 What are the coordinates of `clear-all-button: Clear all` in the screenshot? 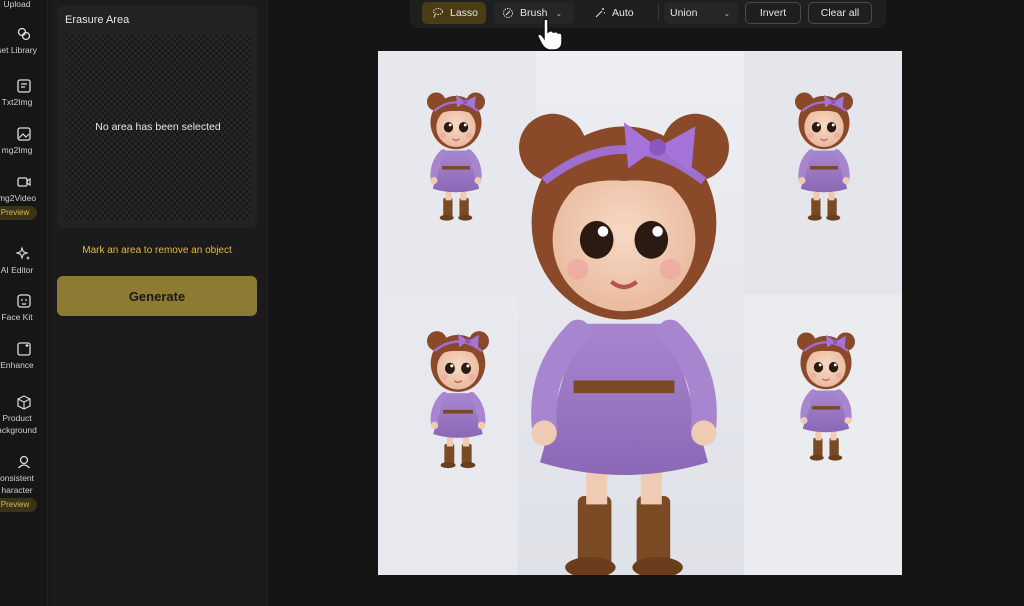 It's located at (840, 13).